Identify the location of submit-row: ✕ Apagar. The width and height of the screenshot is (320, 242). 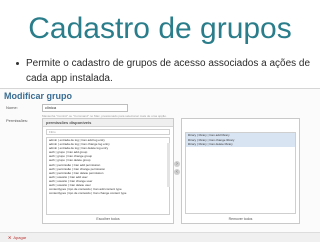
(160, 237).